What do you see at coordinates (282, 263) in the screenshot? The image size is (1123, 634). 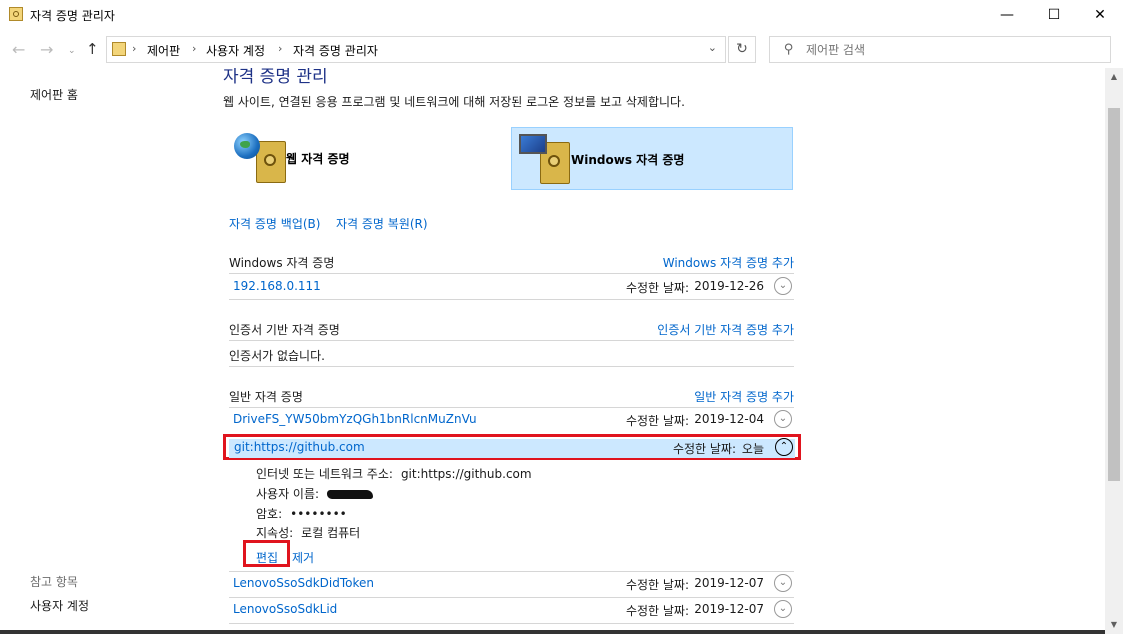 I see `section-title-windows: Windows 자격 증명` at bounding box center [282, 263].